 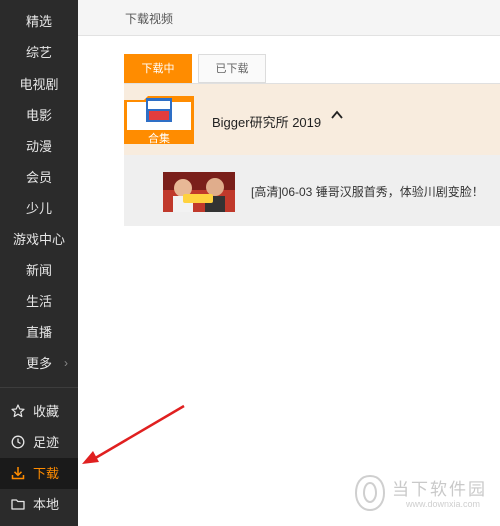 What do you see at coordinates (232, 68) in the screenshot?
I see `tab-downloaded: 已下载` at bounding box center [232, 68].